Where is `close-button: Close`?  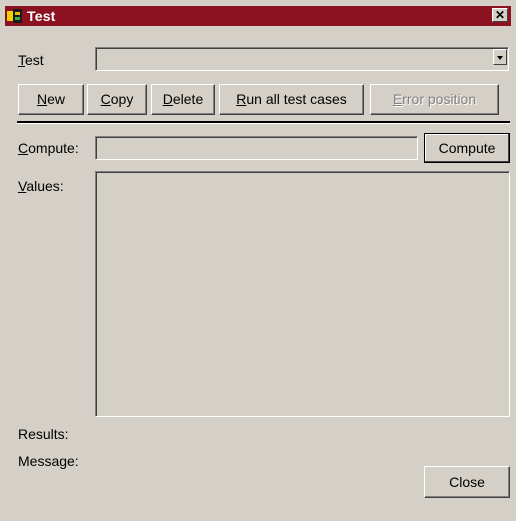 close-button: Close is located at coordinates (467, 482).